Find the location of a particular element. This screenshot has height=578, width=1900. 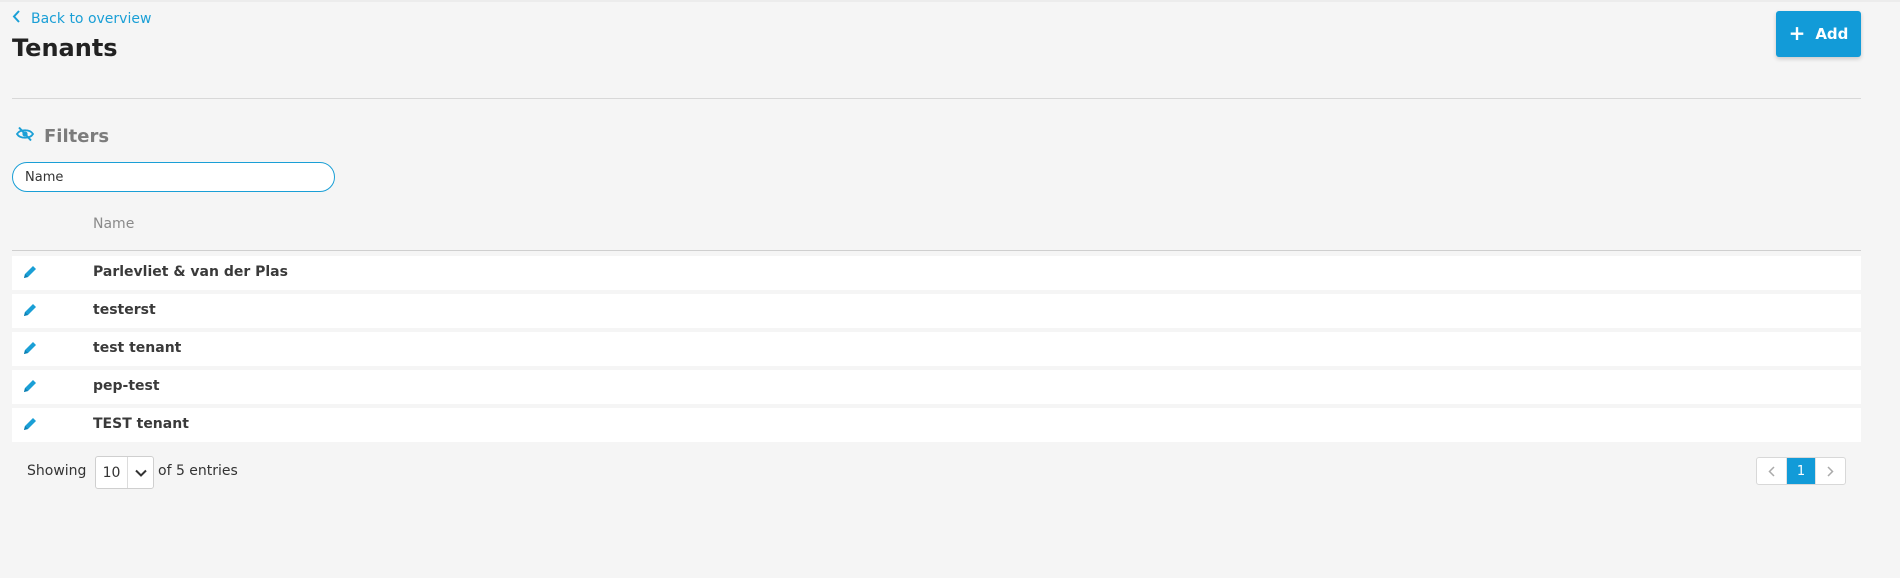

next-page-button is located at coordinates (1830, 471).